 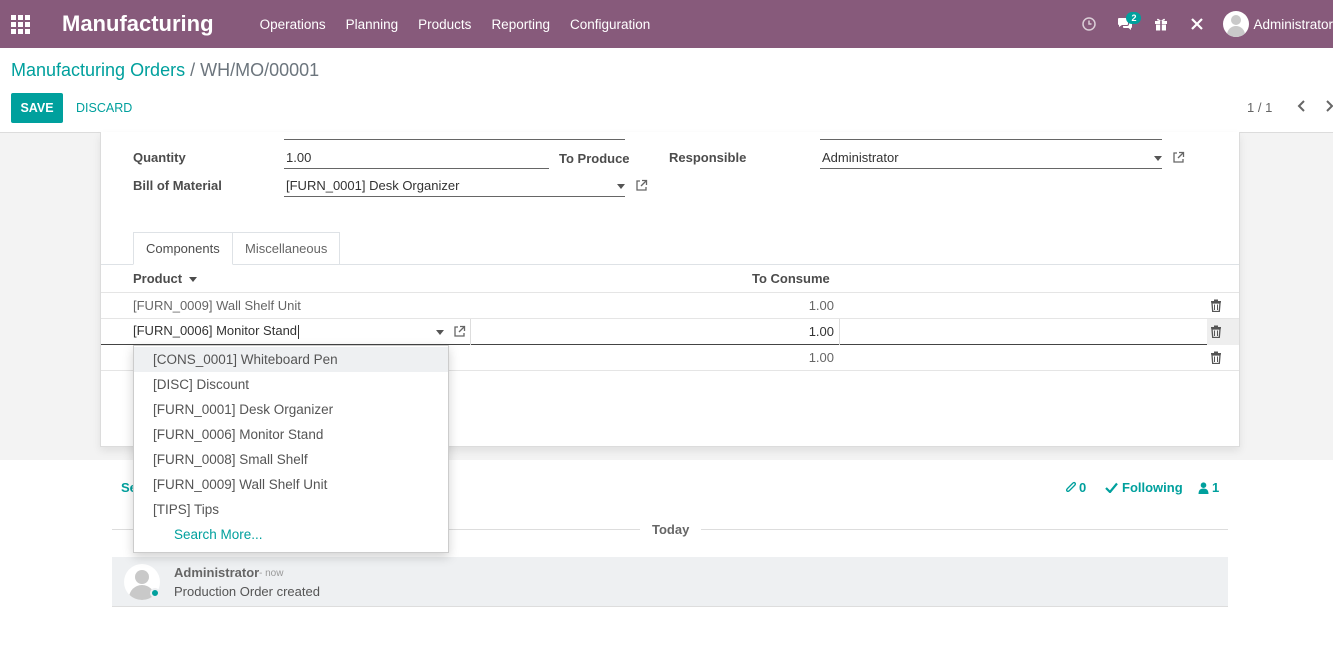 What do you see at coordinates (670, 292) in the screenshot?
I see `header-divider` at bounding box center [670, 292].